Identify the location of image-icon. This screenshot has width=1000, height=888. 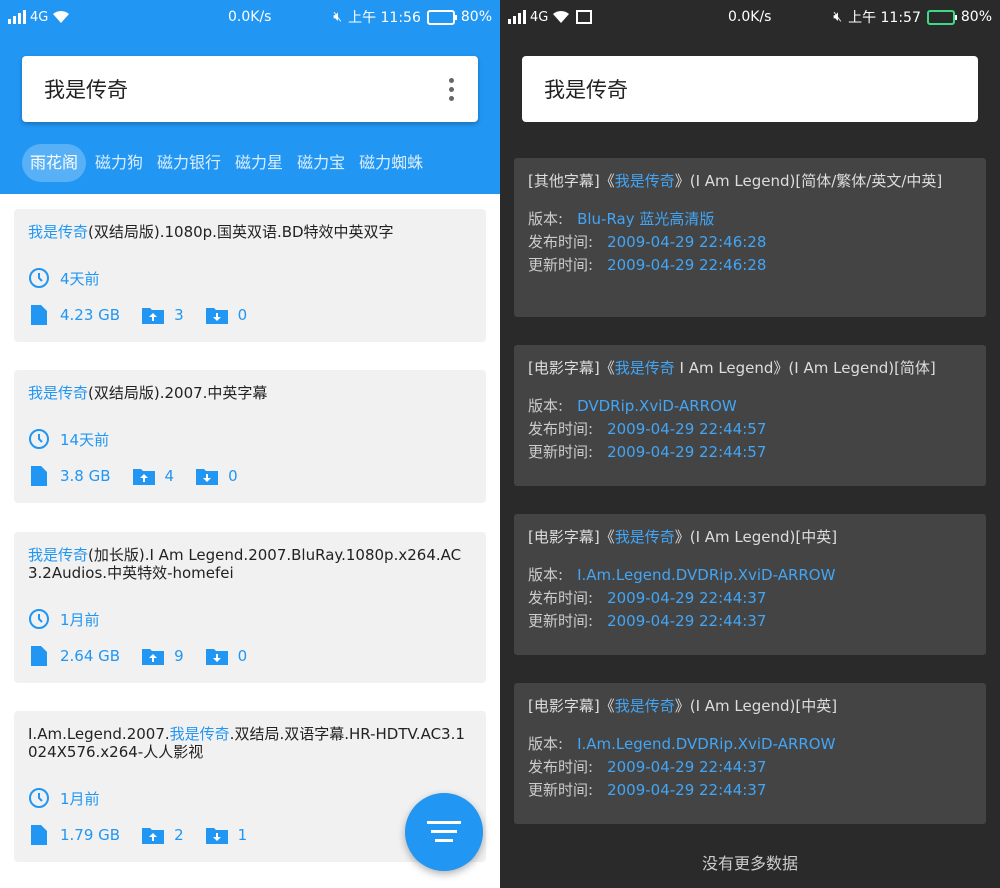
(584, 17).